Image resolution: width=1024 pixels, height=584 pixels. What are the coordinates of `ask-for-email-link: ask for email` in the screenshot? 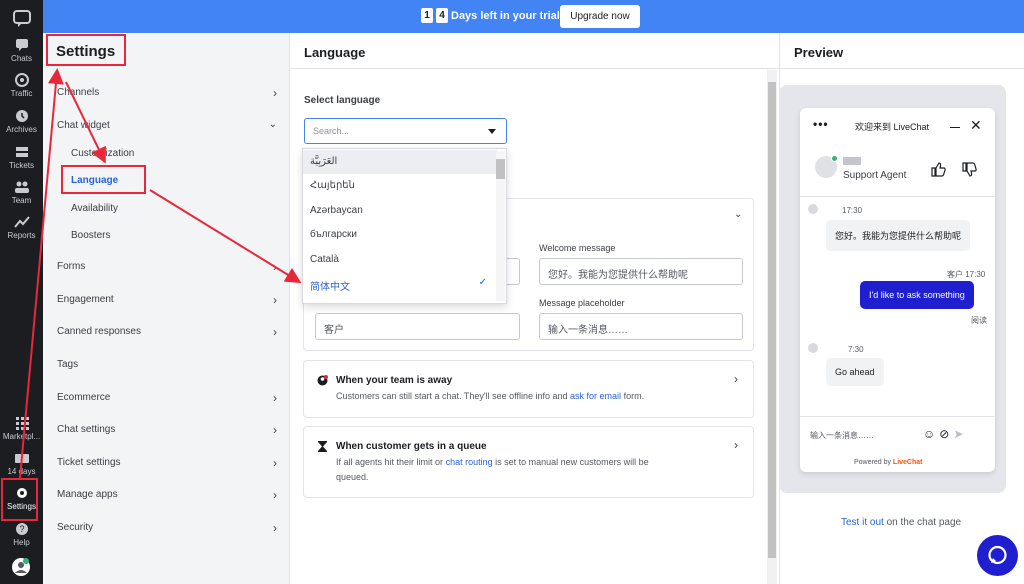 It's located at (595, 396).